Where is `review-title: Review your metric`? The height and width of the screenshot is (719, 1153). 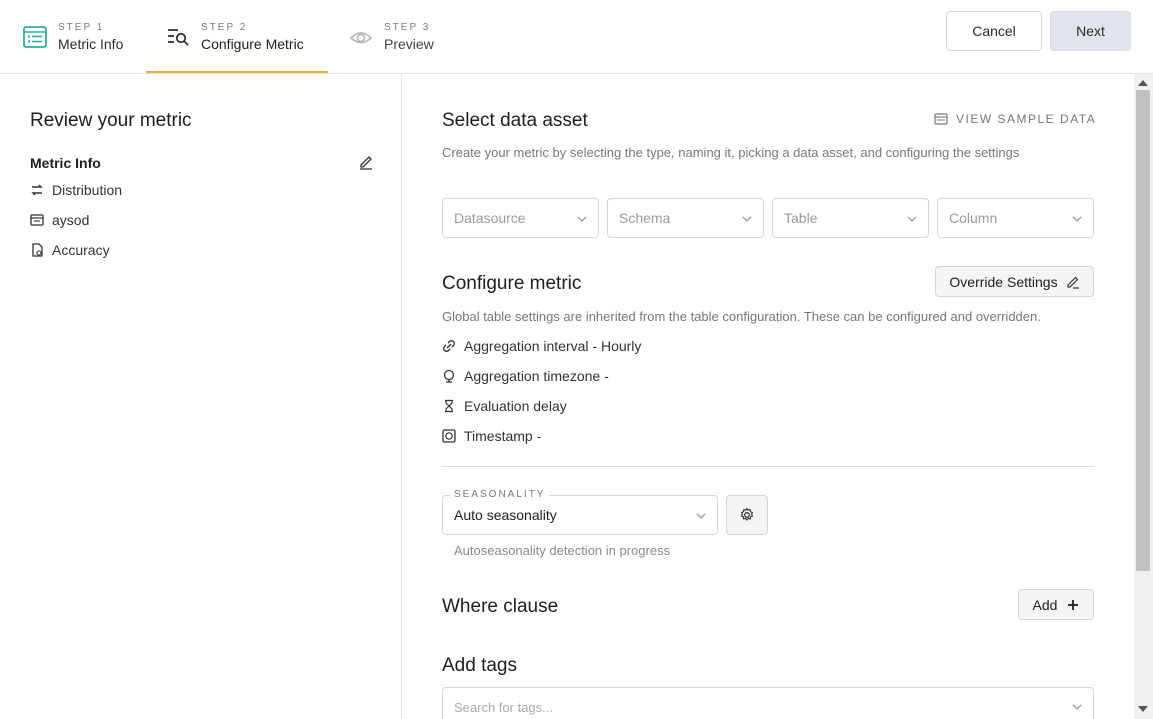
review-title: Review your metric is located at coordinates (111, 120).